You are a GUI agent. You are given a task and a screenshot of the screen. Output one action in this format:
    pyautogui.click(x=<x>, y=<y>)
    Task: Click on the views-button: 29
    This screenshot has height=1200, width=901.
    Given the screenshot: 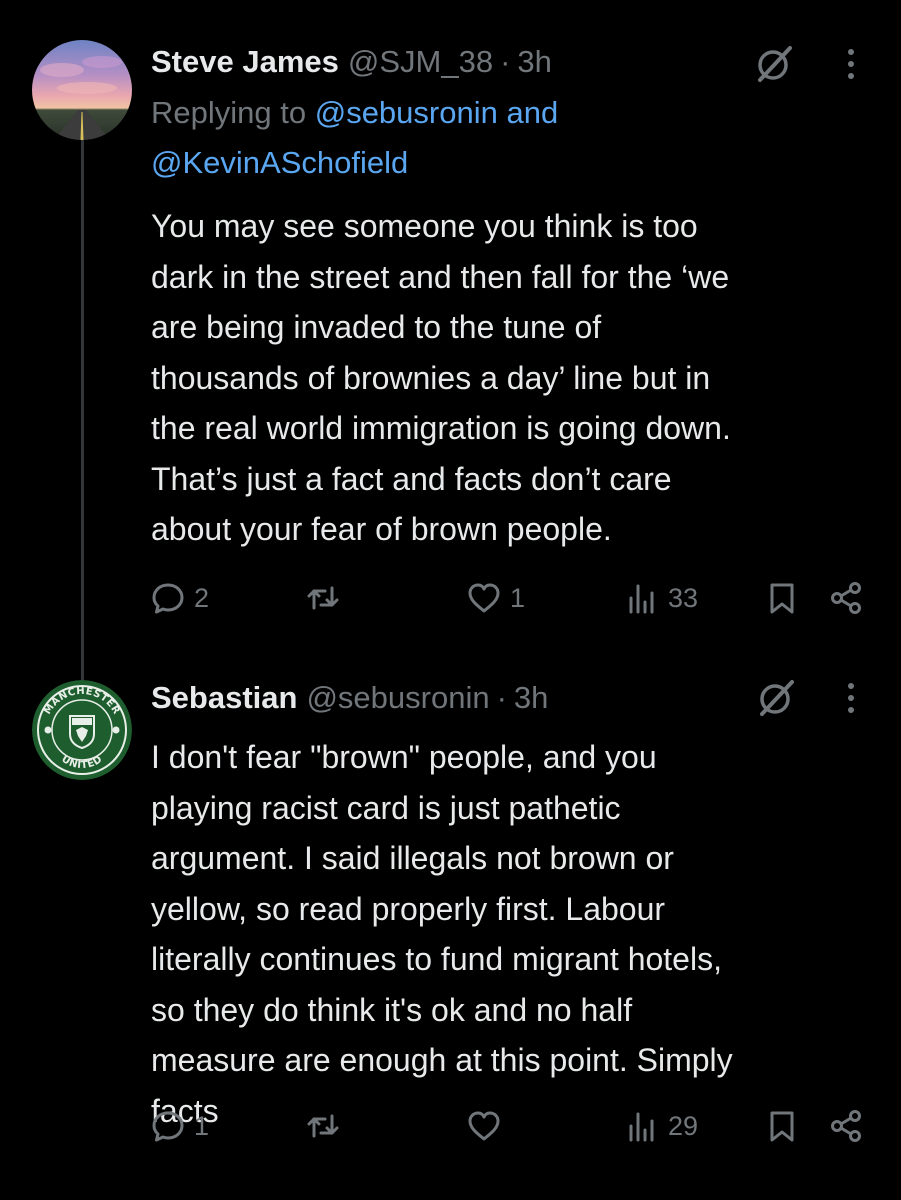 What is the action you would take?
    pyautogui.click(x=661, y=1126)
    